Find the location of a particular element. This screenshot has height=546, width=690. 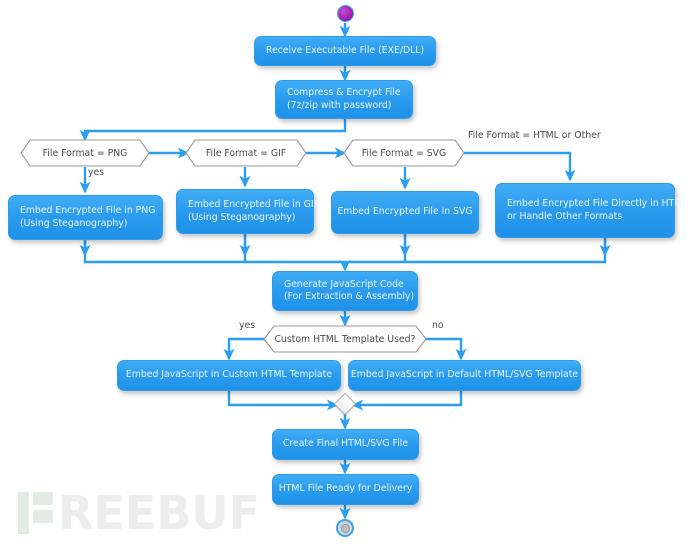

node-embed-png-line1: Embed Encrypted File in PNG is located at coordinates (88, 210).